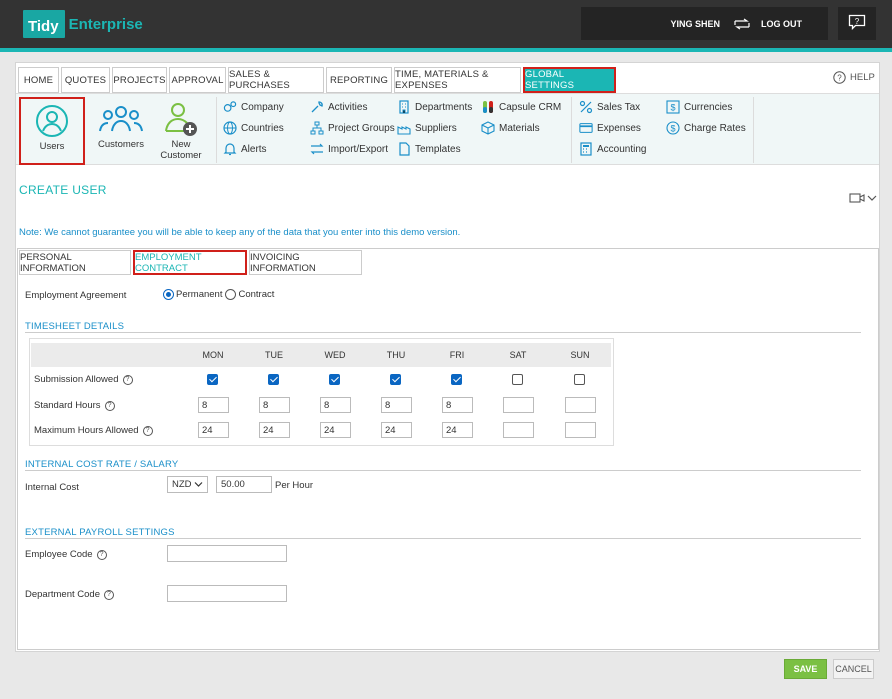  What do you see at coordinates (863, 198) in the screenshot?
I see `video-help-toggle` at bounding box center [863, 198].